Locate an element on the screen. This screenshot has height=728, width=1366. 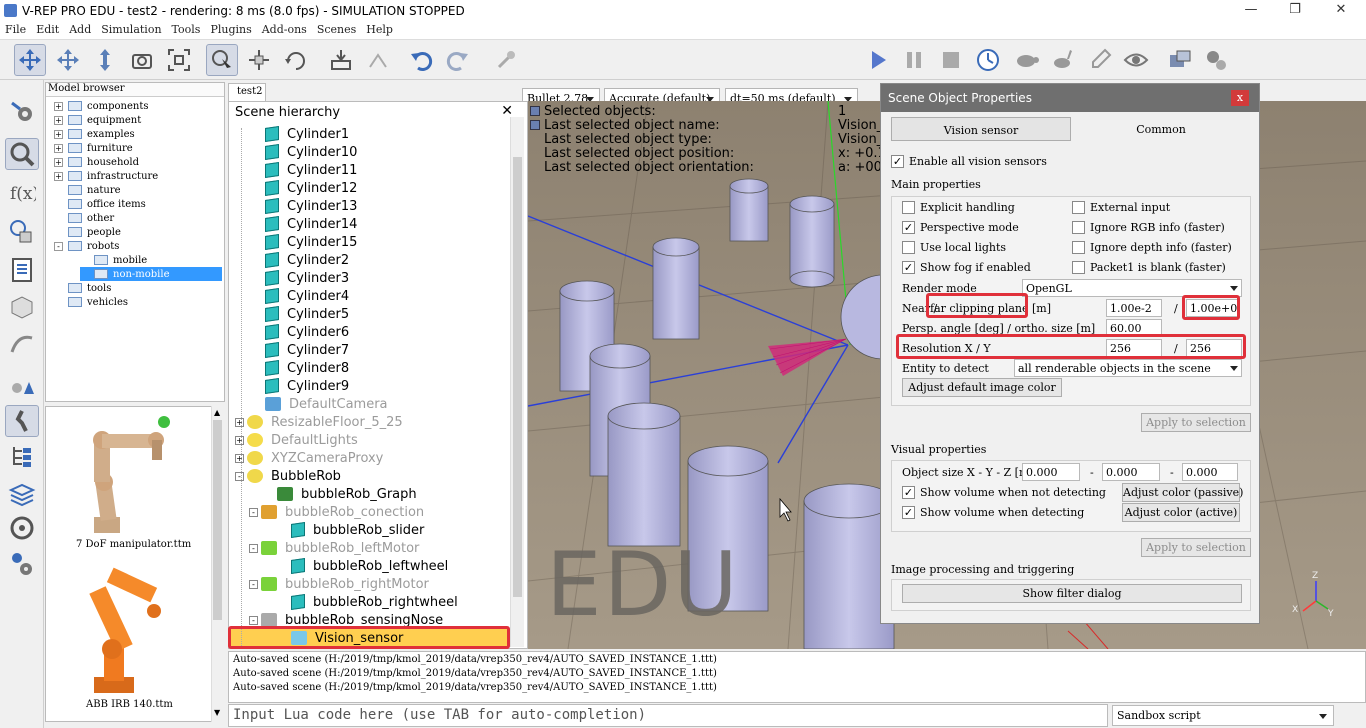
tab-test2: test2 is located at coordinates (247, 92).